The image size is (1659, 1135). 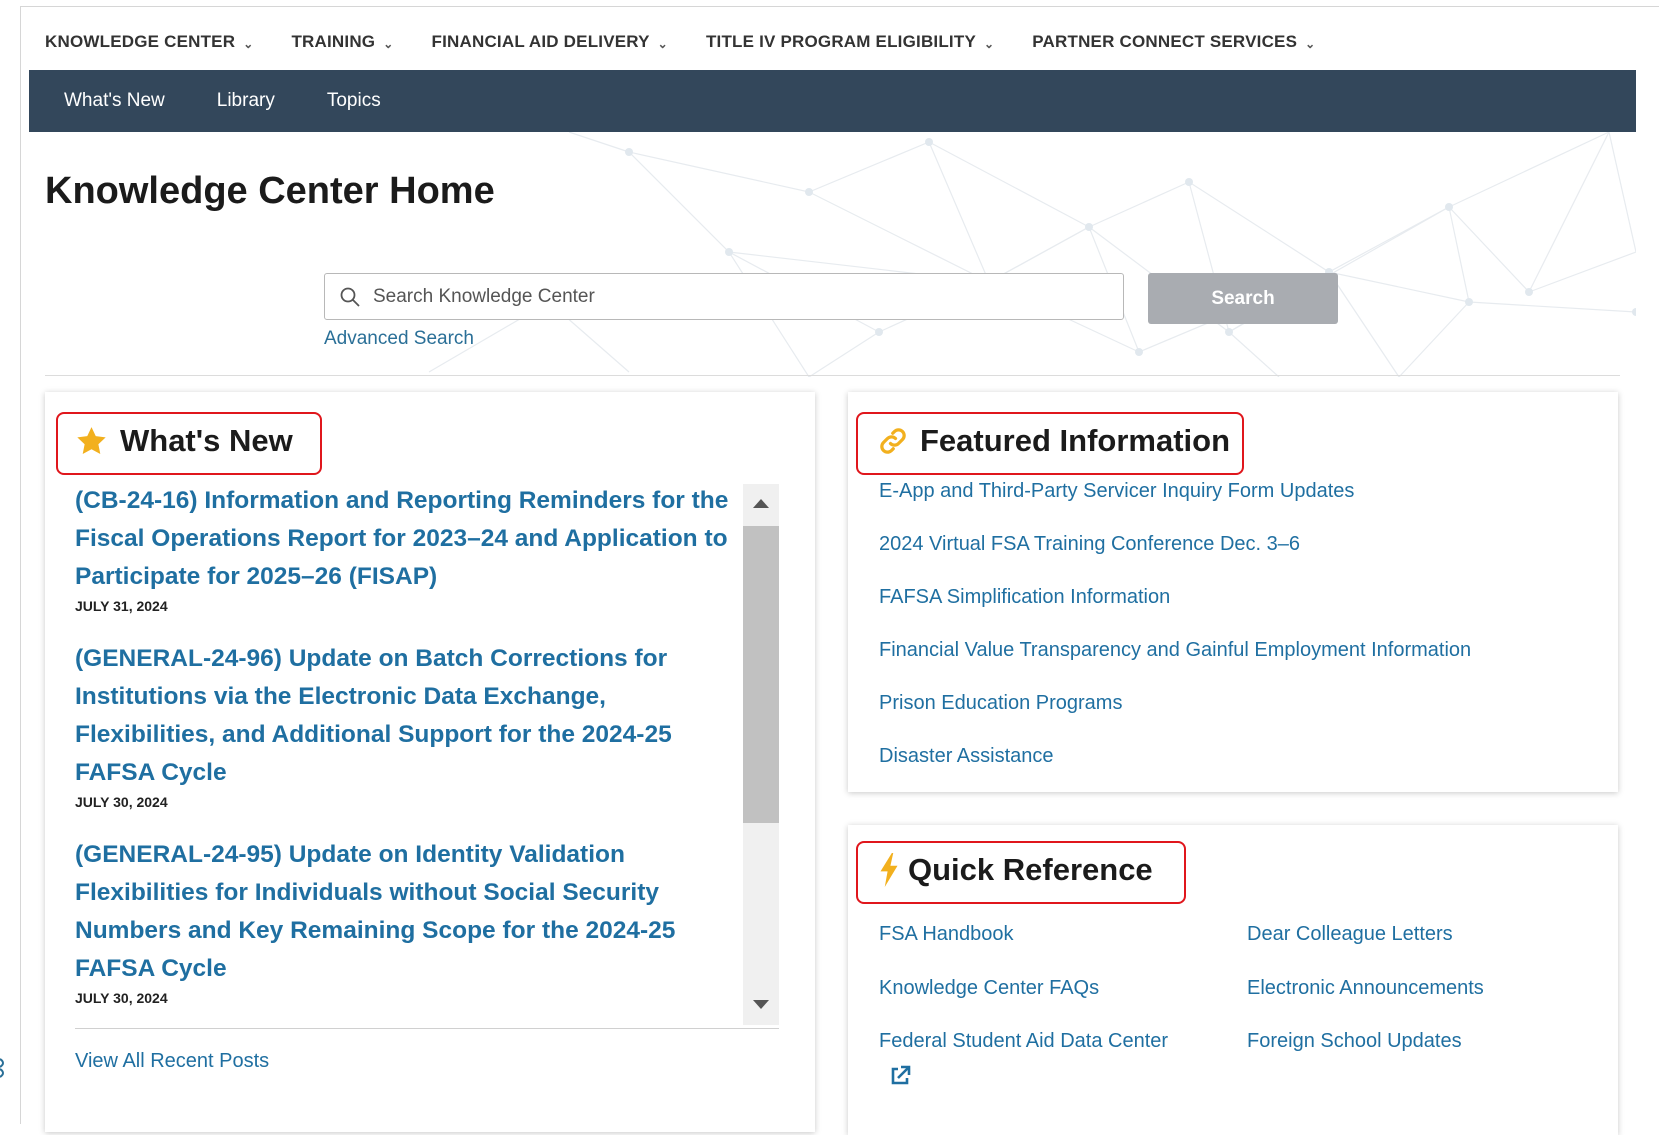 I want to click on scroll-down-arrow, so click(x=761, y=1005).